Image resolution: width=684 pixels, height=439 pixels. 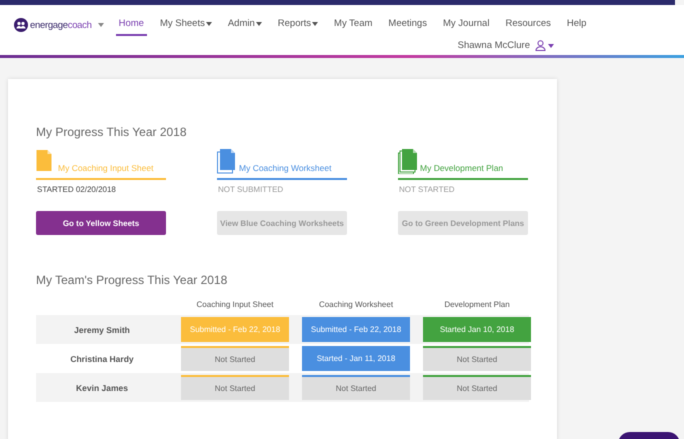 What do you see at coordinates (21, 25) in the screenshot?
I see `logo-icon` at bounding box center [21, 25].